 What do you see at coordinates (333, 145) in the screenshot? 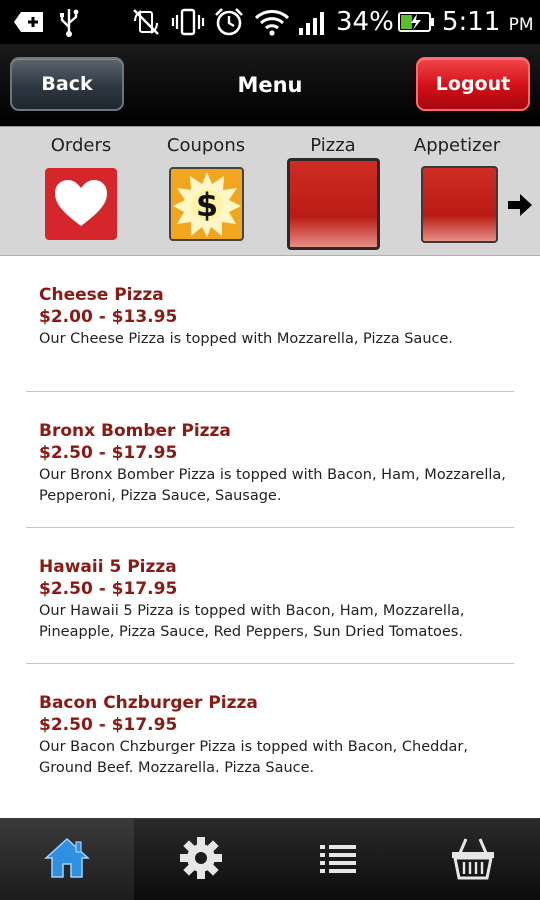
I see `category-label: Pizza` at bounding box center [333, 145].